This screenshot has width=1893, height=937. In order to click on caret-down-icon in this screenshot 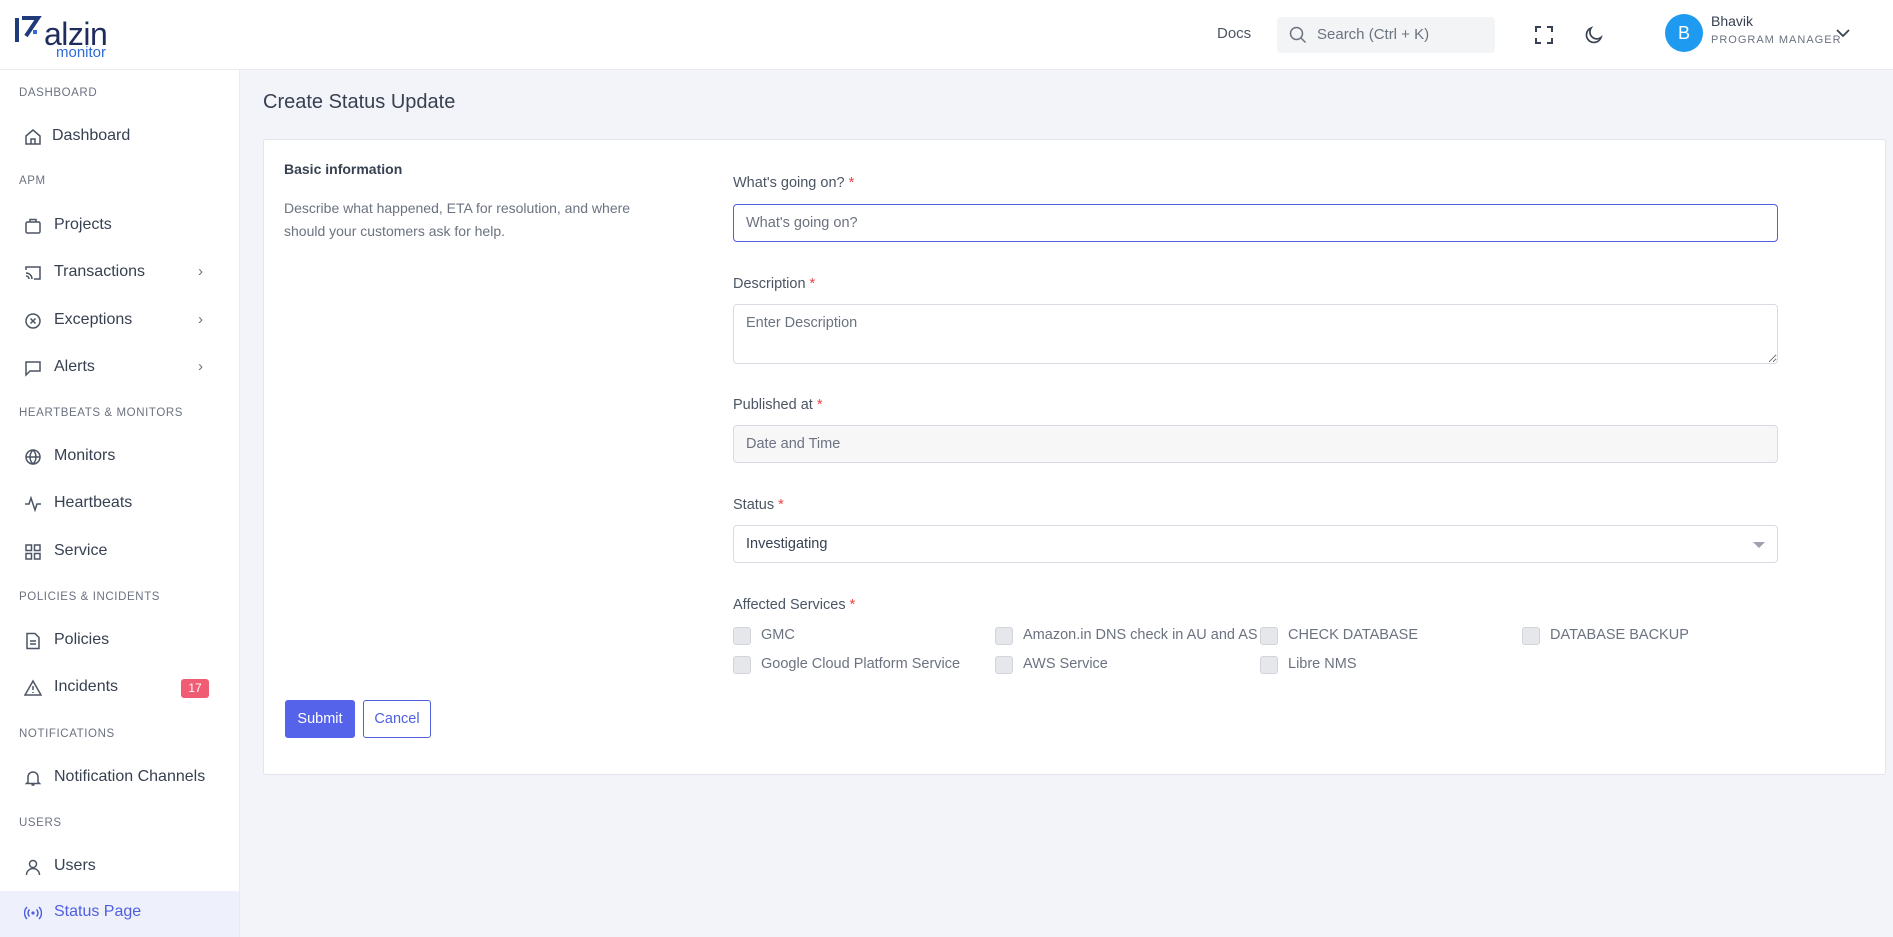, I will do `click(1759, 545)`.